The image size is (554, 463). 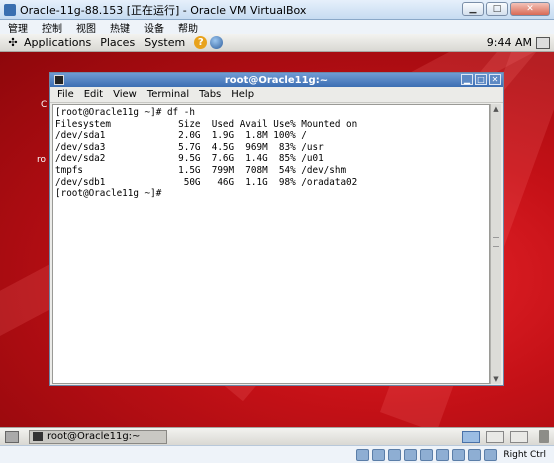 What do you see at coordinates (497, 9) in the screenshot?
I see `maximize-button: □` at bounding box center [497, 9].